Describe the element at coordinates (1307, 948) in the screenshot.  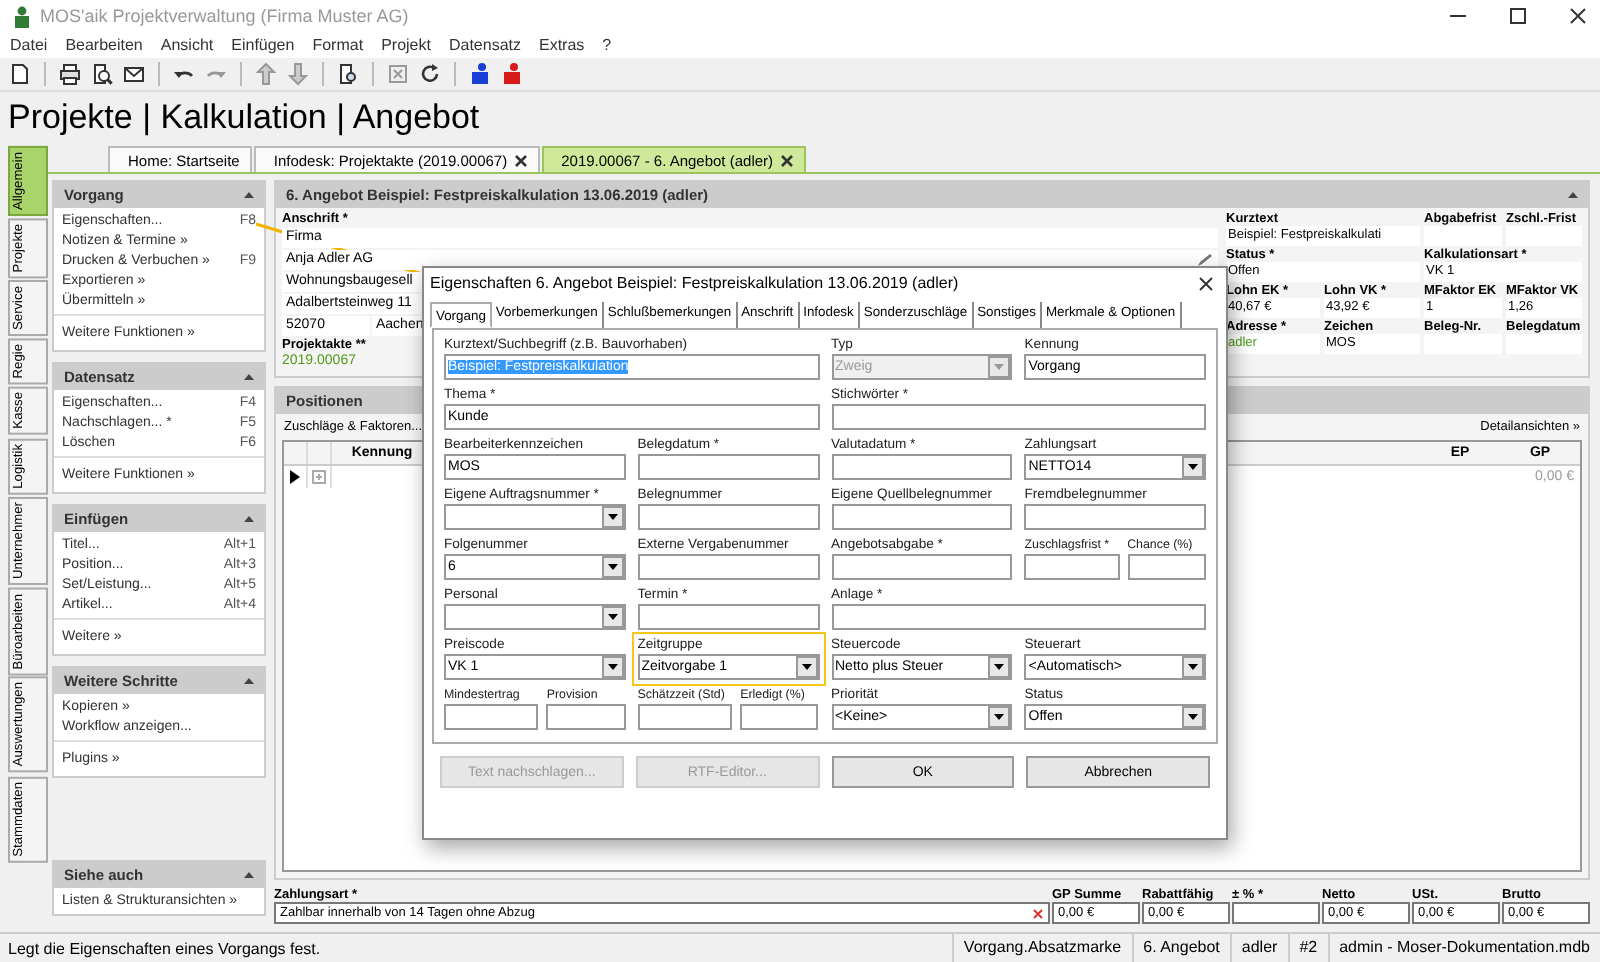
I see `status-pane: #2` at that location.